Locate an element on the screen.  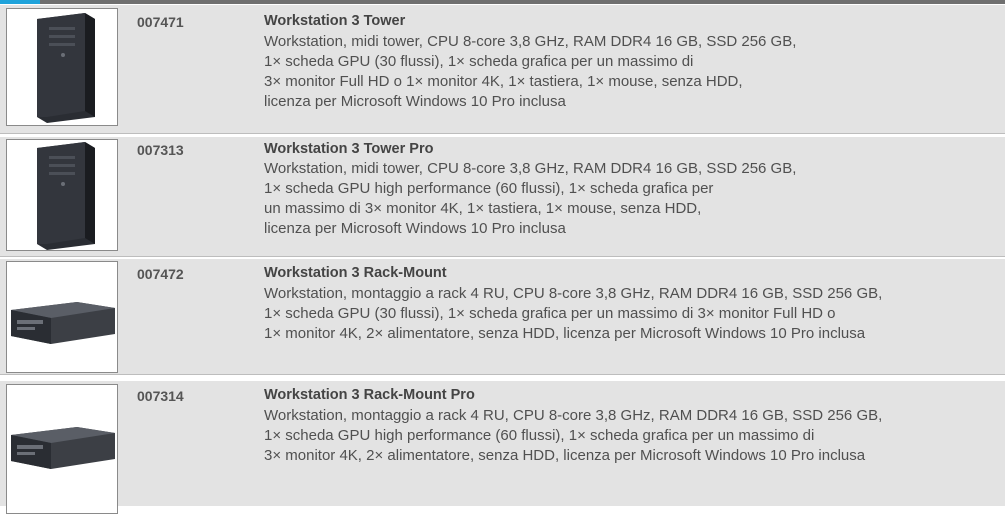
product-code: 007313 is located at coordinates (160, 150).